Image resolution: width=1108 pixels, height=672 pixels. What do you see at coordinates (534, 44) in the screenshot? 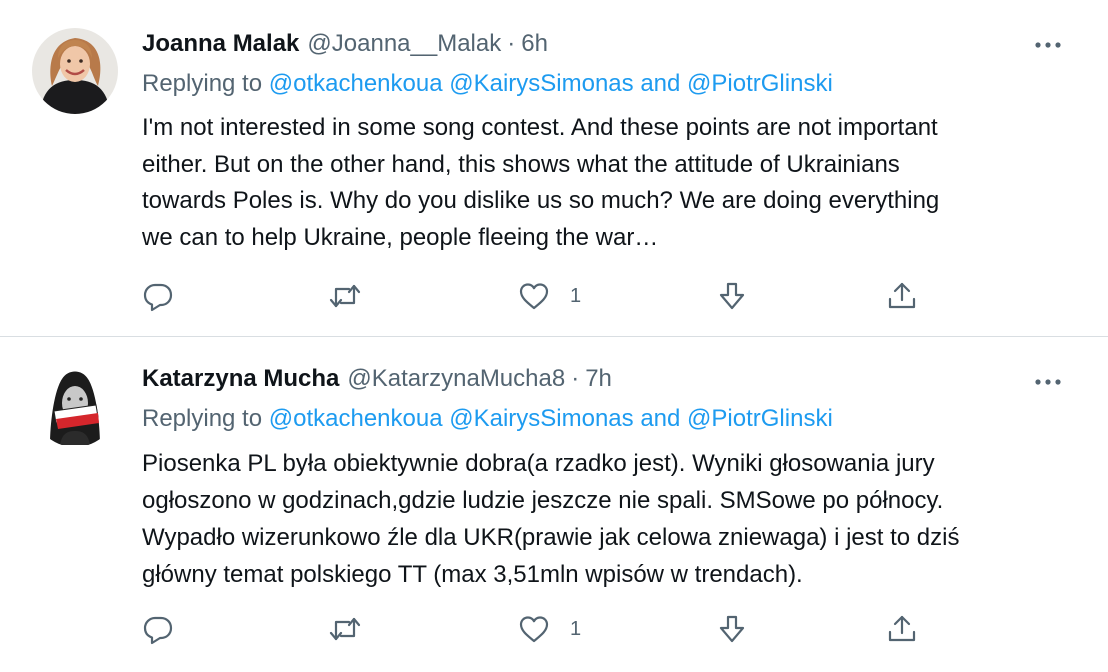
I see `timestamp: 6h` at bounding box center [534, 44].